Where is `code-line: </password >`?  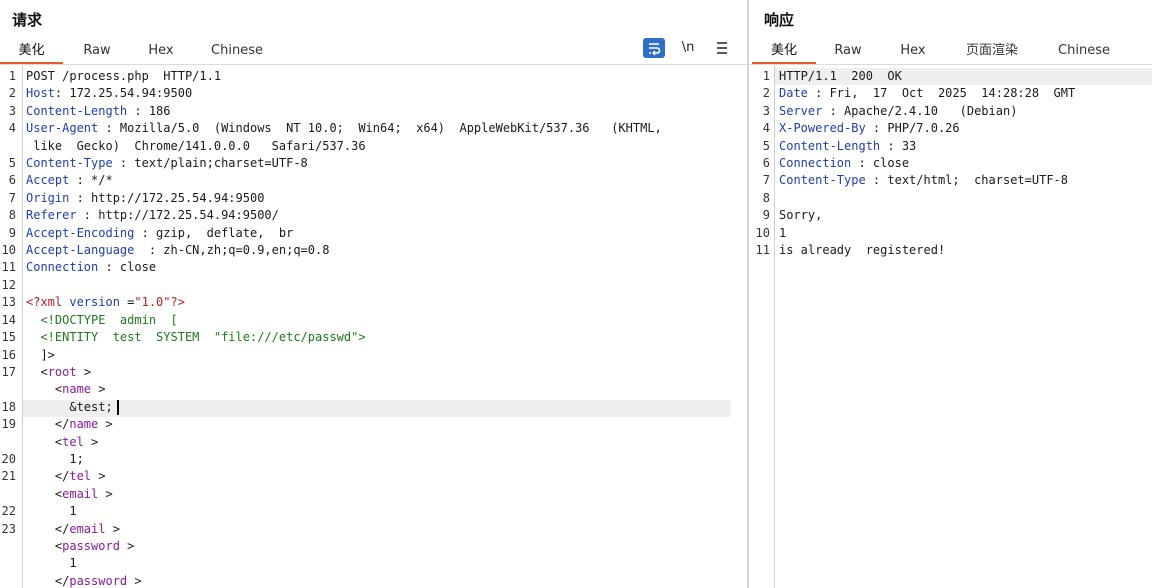 code-line: </password > is located at coordinates (344, 580).